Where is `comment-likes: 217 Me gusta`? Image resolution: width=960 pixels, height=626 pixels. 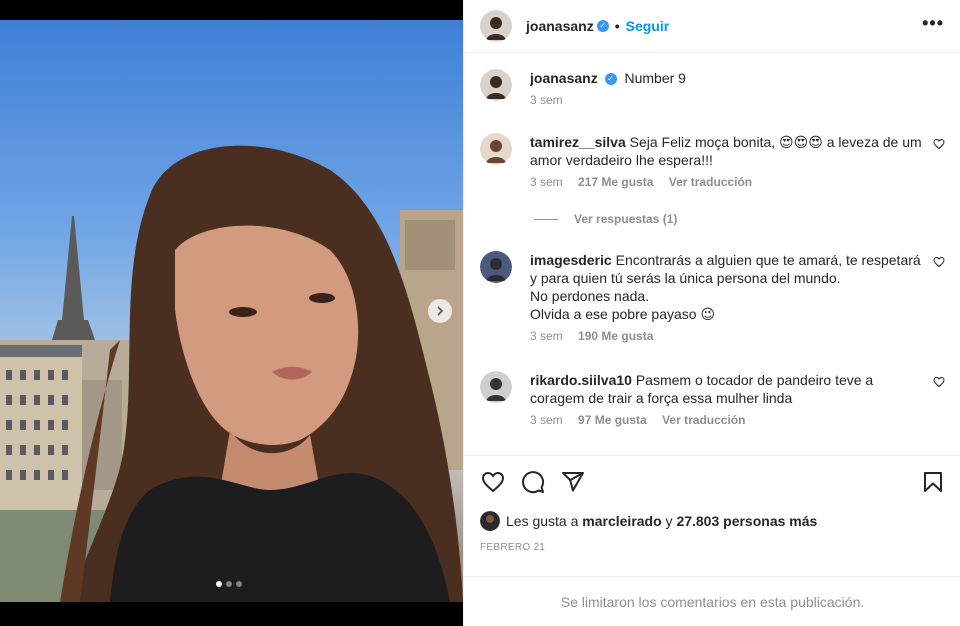 comment-likes: 217 Me gusta is located at coordinates (615, 182).